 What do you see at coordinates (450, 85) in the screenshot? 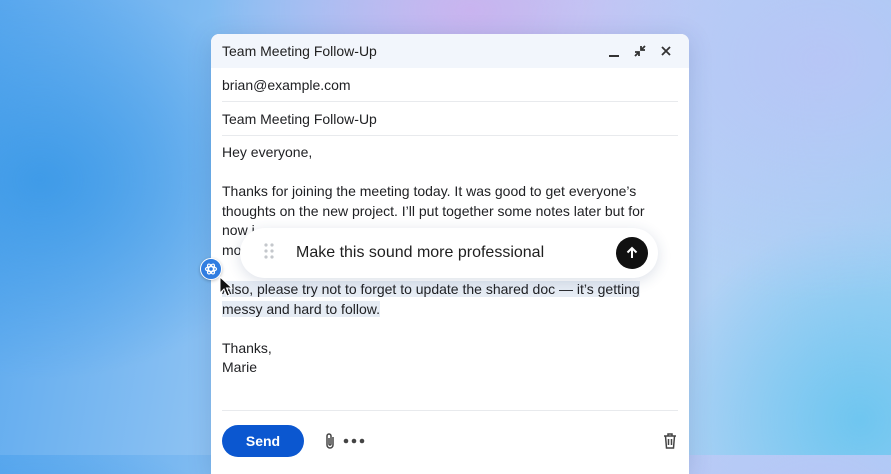
I see `to-field: brian@example.com` at bounding box center [450, 85].